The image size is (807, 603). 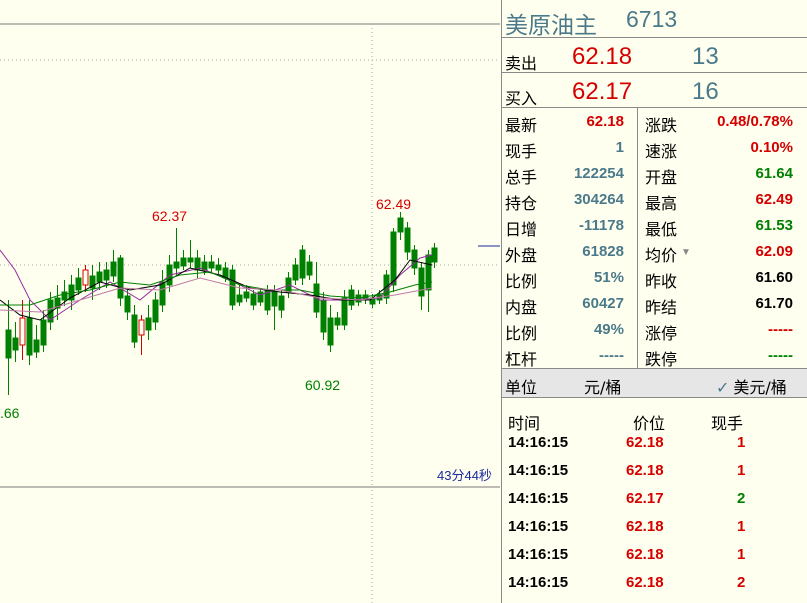 I want to click on unit-option-usd: ✓ 美元/桶, so click(x=751, y=386).